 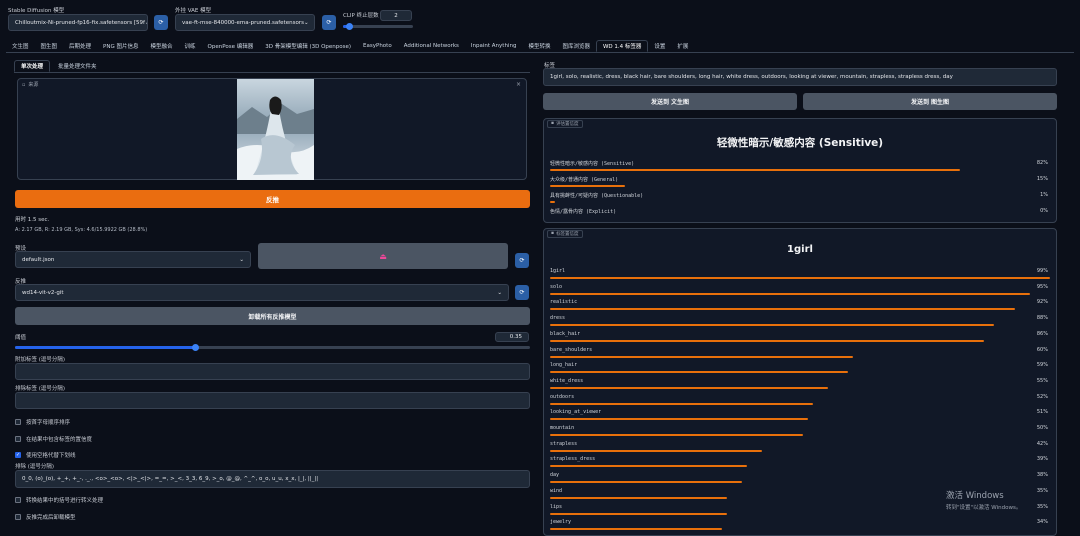 I want to click on refresh-vae-button: ⟳, so click(x=329, y=22).